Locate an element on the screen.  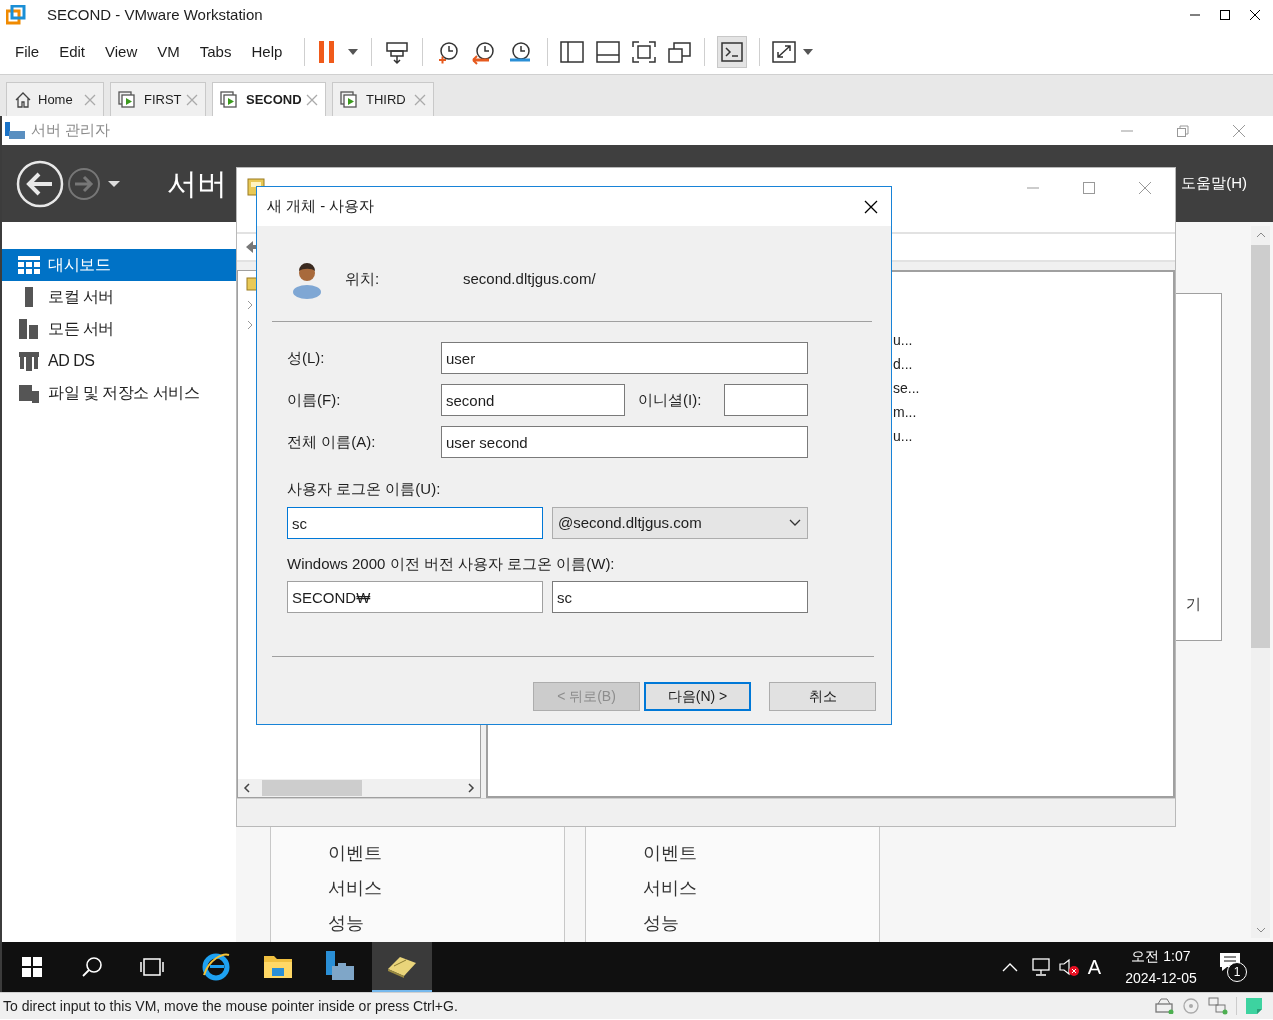
dialog-button: 다음(N) > is located at coordinates (697, 696).